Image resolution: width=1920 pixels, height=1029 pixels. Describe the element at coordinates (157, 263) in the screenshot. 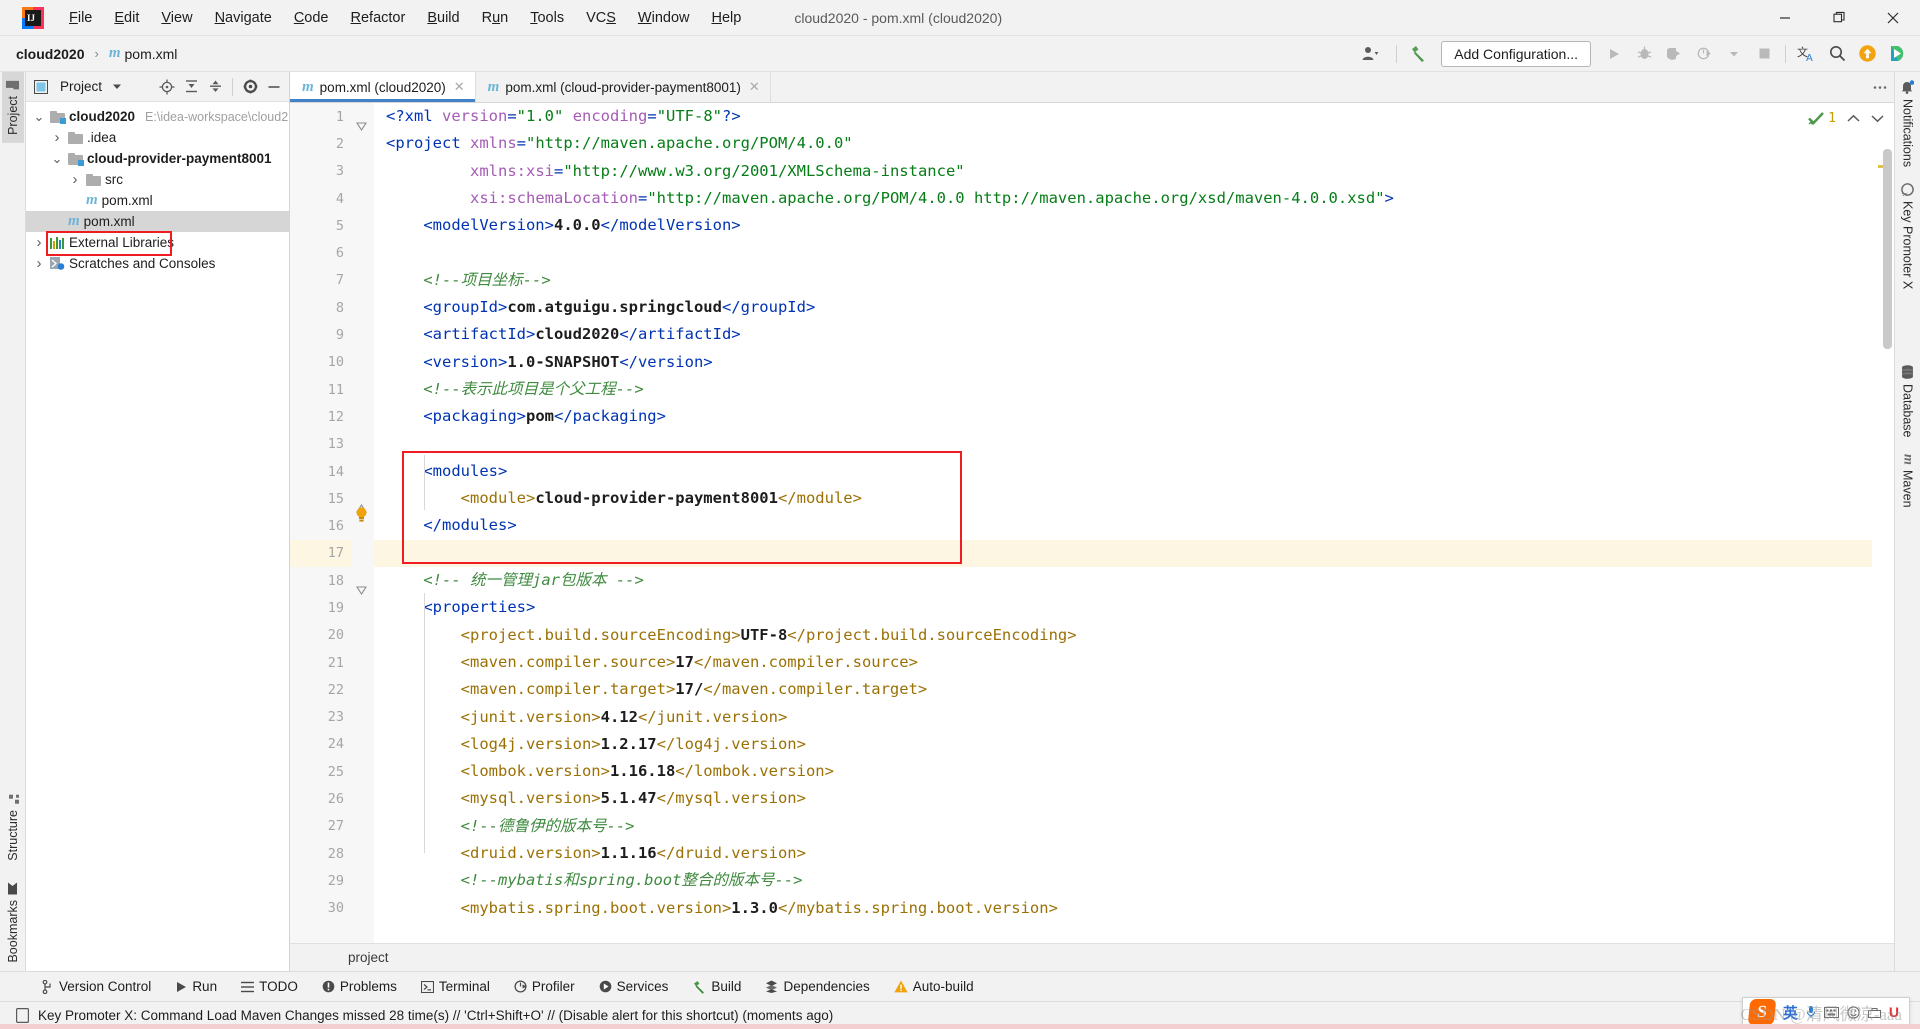

I see `tree-node-scratches-and-consoles: › Scratches and Consoles` at that location.